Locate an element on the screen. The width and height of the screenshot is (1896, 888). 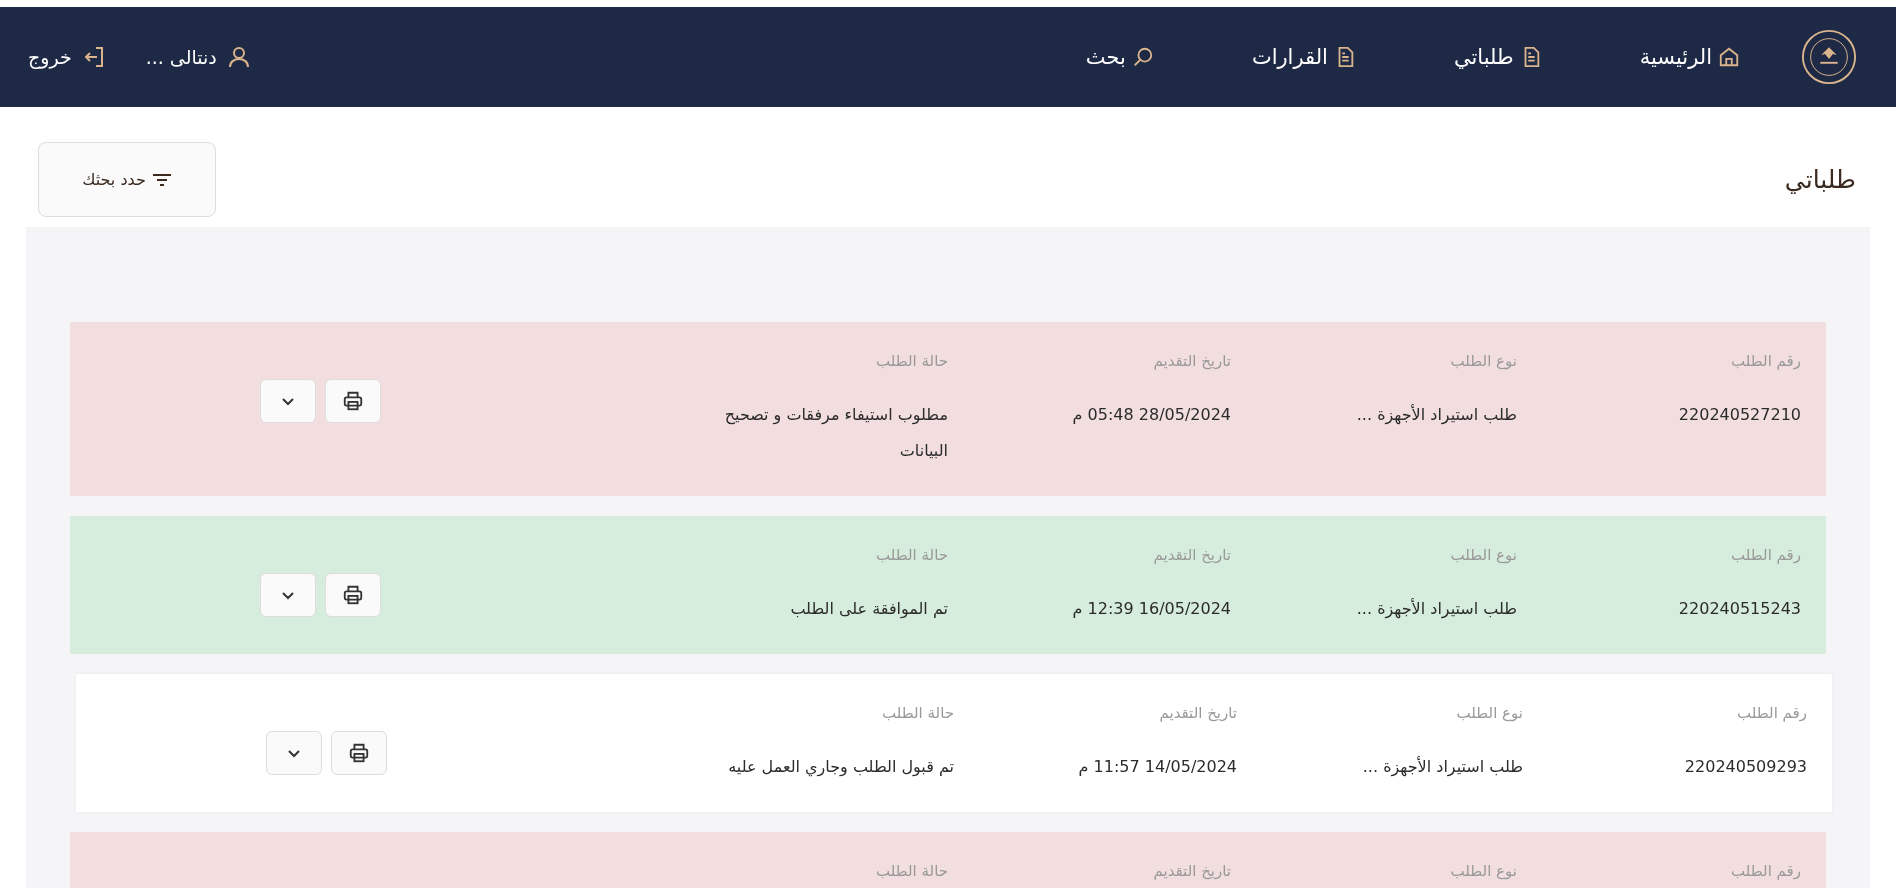
filter-button: حدد بحثك is located at coordinates (127, 179).